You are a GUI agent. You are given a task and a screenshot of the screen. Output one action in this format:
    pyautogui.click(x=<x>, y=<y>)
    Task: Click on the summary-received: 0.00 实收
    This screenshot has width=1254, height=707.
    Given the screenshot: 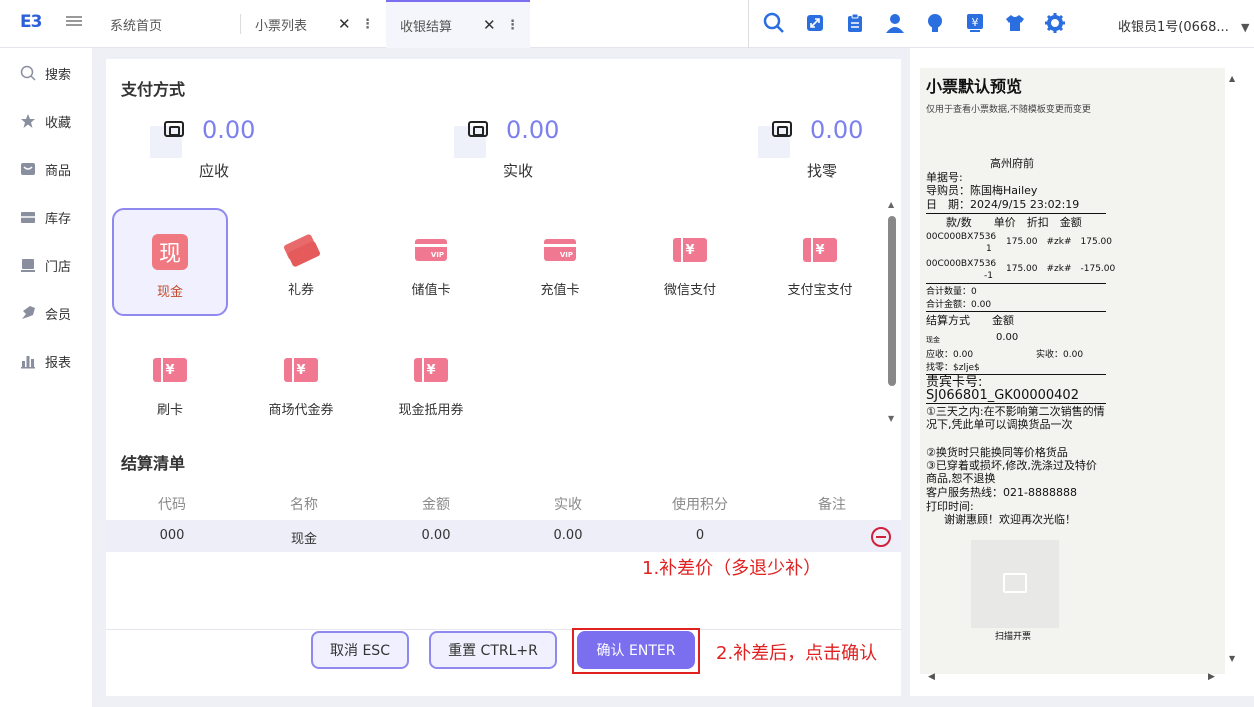 What is the action you would take?
    pyautogui.click(x=554, y=150)
    